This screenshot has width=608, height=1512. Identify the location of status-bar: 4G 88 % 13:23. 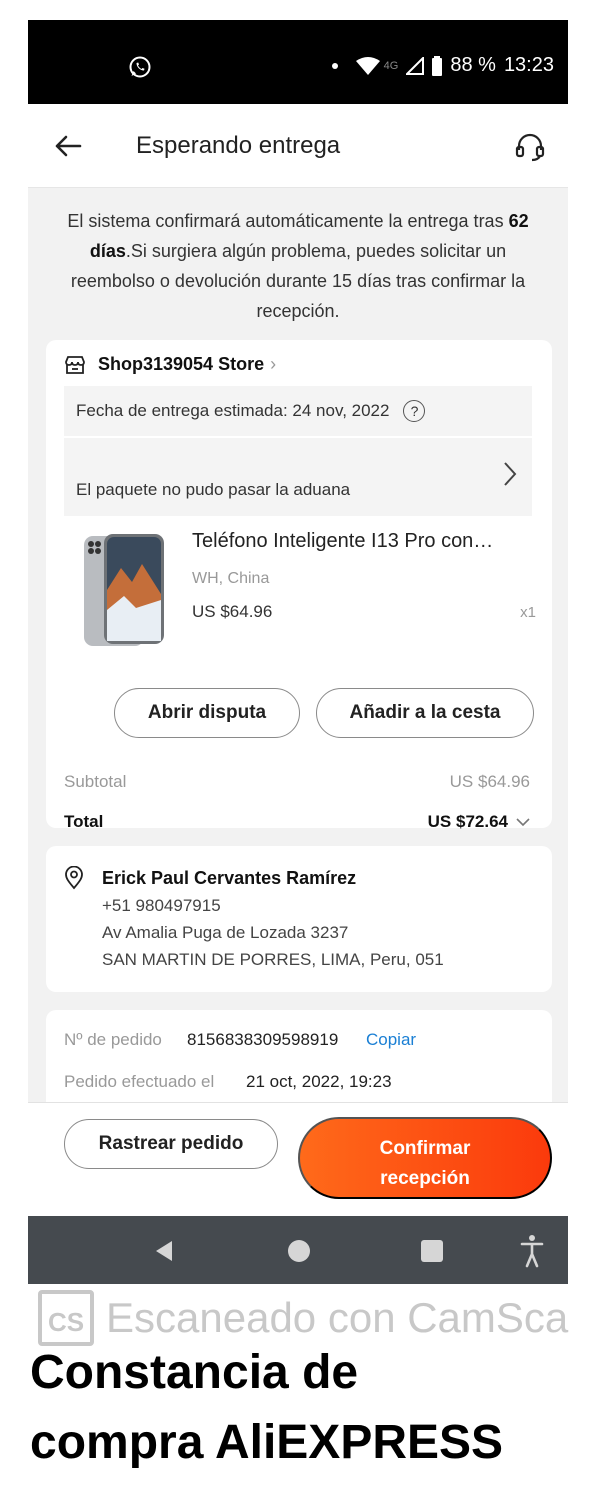
(298, 62).